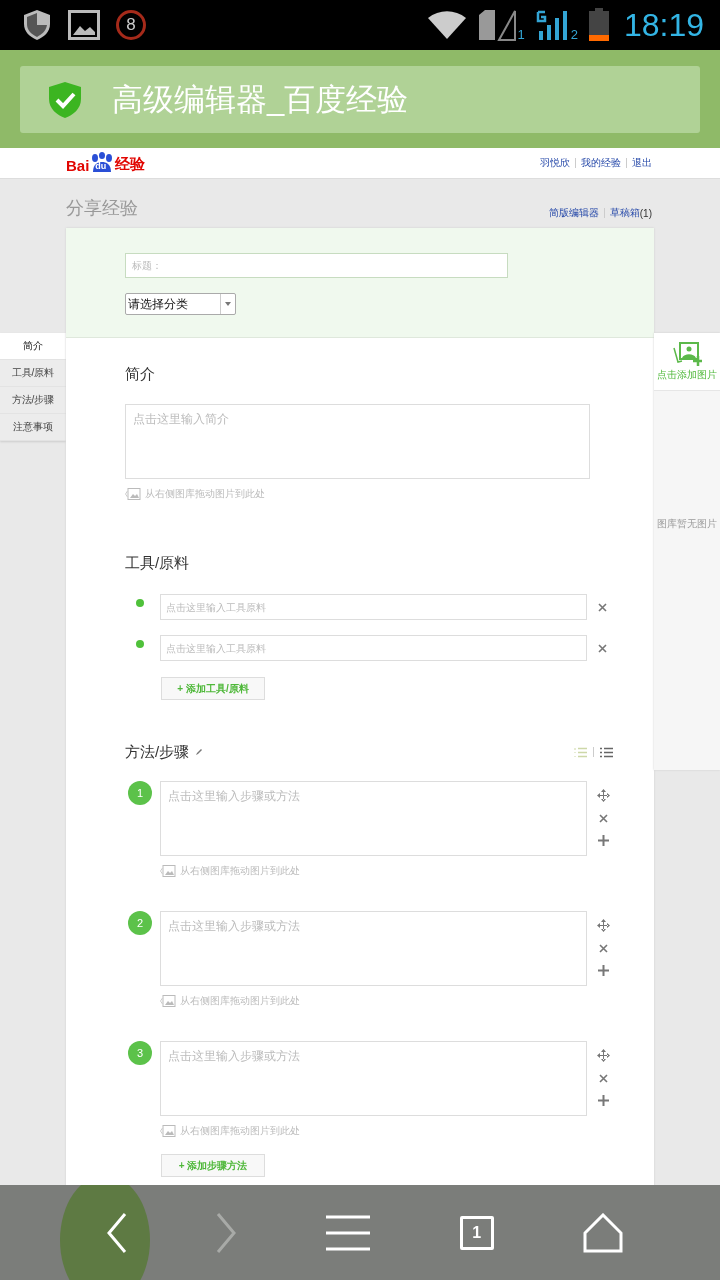 Image resolution: width=720 pixels, height=1280 pixels. I want to click on step-number: 2, so click(140, 923).